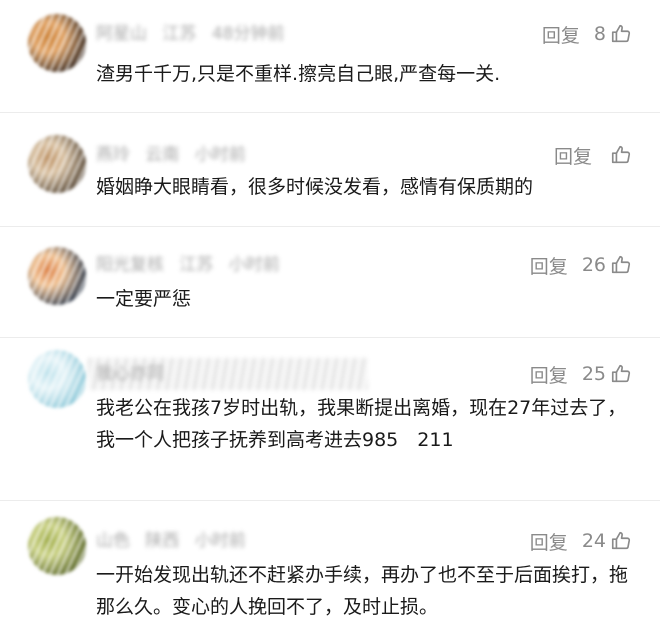  Describe the element at coordinates (130, 374) in the screenshot. I see `username: 我心亦同` at that location.